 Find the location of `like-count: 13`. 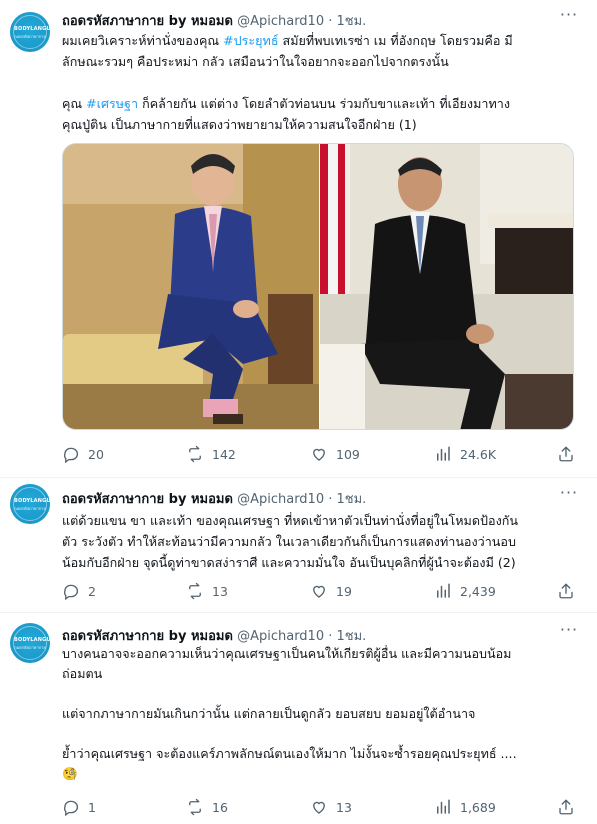

like-count: 13 is located at coordinates (344, 807).